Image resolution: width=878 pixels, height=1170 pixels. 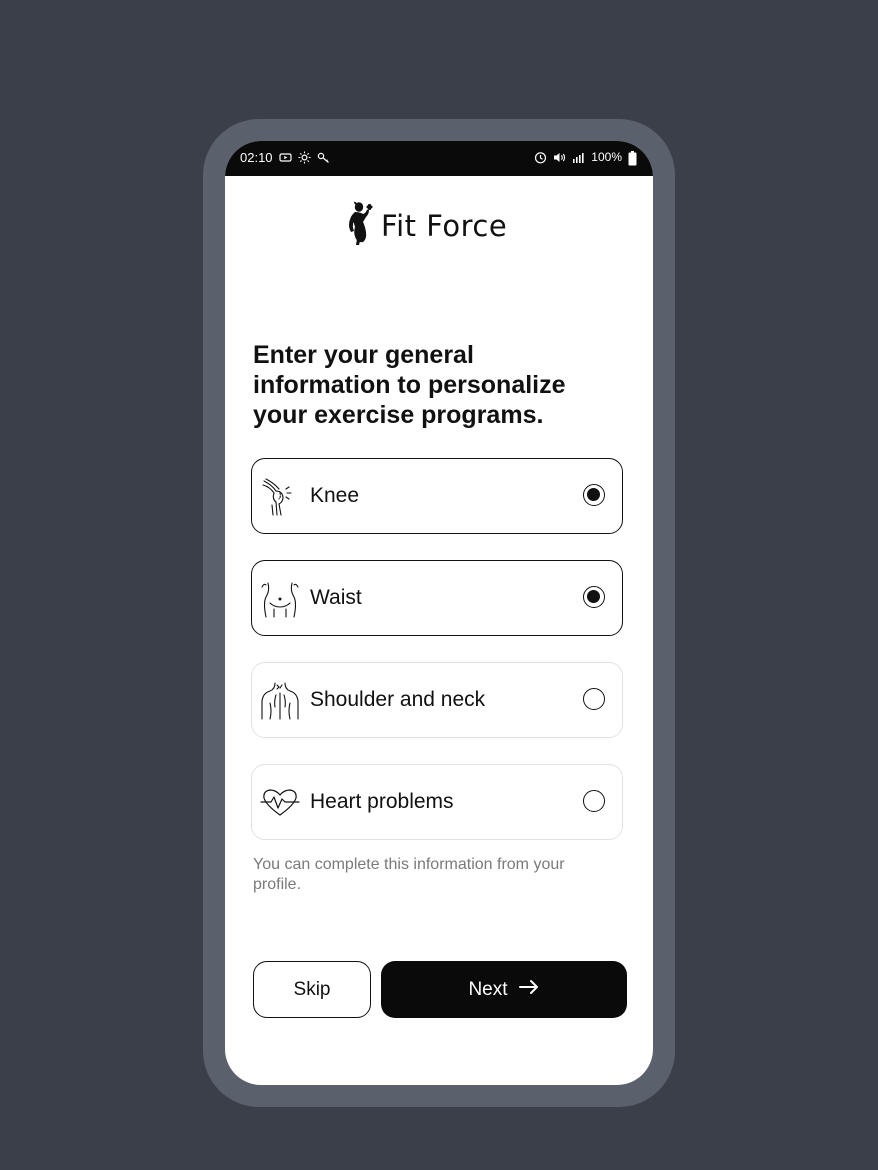 I want to click on shoulder-neck-icon, so click(x=280, y=701).